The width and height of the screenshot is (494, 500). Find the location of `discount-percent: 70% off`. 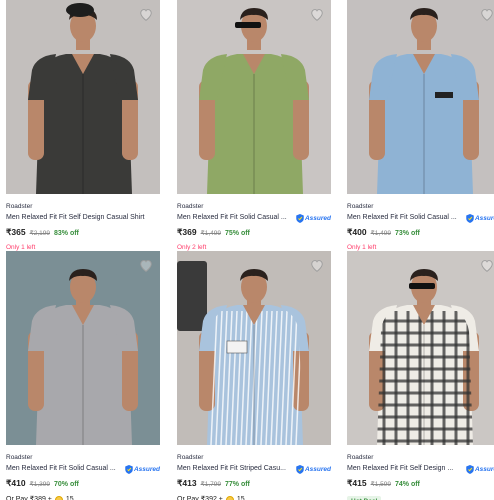

discount-percent: 70% off is located at coordinates (66, 484).